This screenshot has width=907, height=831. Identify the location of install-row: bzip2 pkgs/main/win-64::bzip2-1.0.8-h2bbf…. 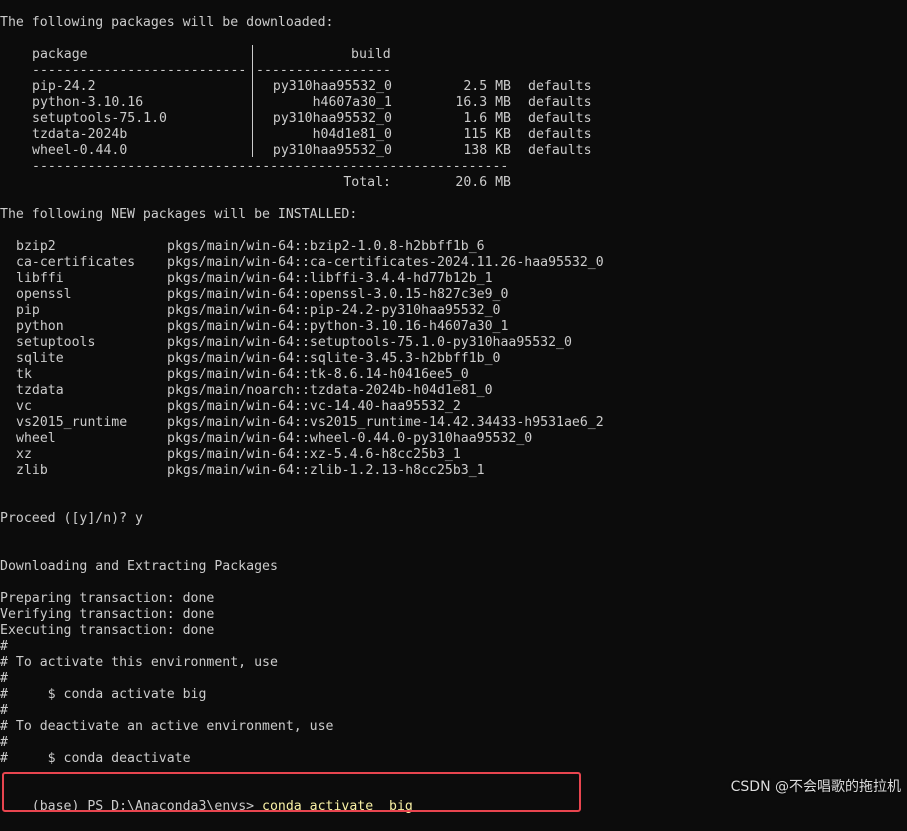
(453, 247).